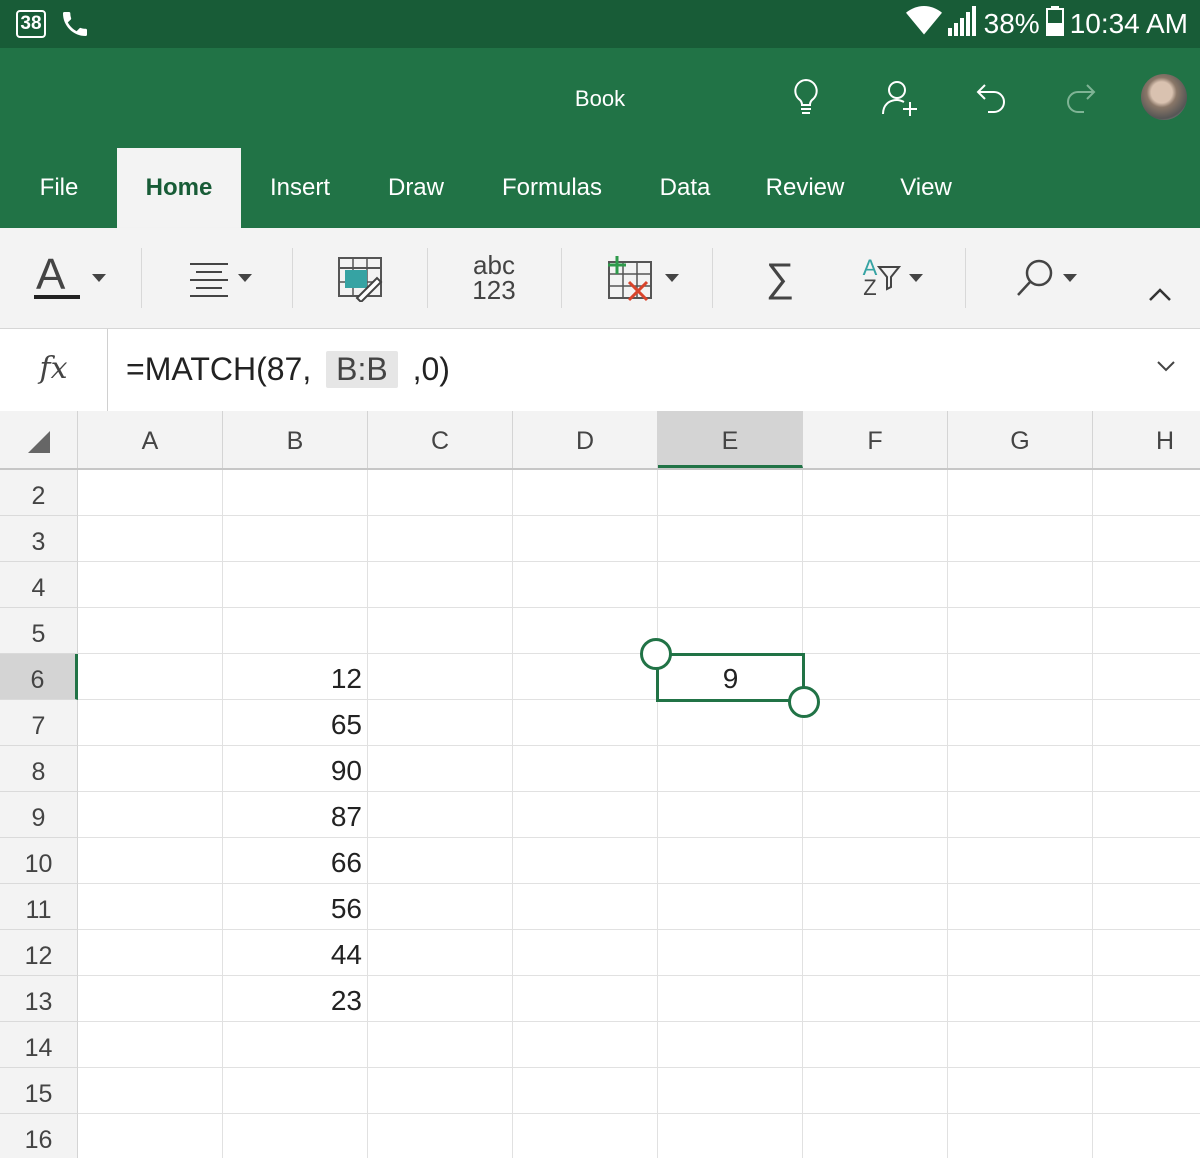  I want to click on cell-b8: 90, so click(295, 769).